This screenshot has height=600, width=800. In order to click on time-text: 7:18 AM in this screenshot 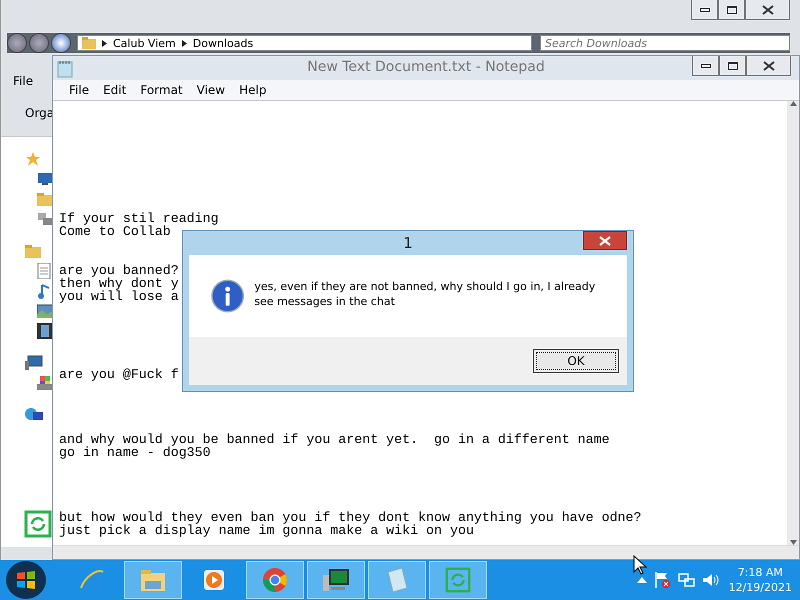, I will do `click(760, 572)`.